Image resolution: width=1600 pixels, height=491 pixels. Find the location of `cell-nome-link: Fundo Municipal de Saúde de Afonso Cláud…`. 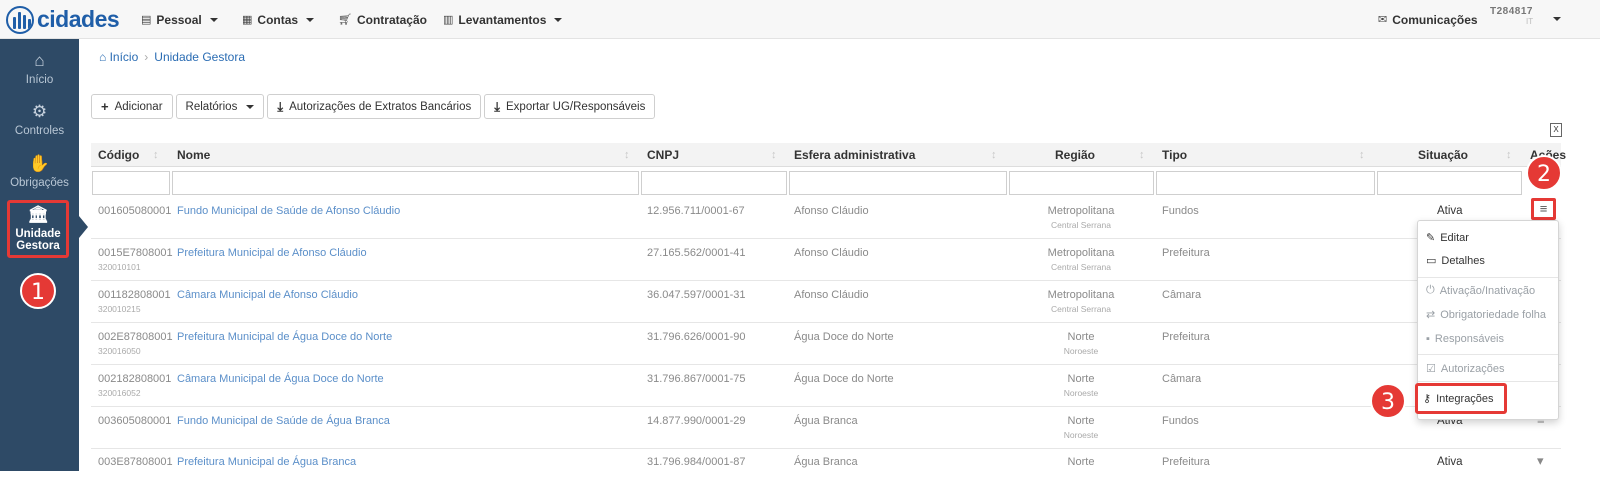

cell-nome-link: Fundo Municipal de Saúde de Afonso Cláud… is located at coordinates (288, 211).